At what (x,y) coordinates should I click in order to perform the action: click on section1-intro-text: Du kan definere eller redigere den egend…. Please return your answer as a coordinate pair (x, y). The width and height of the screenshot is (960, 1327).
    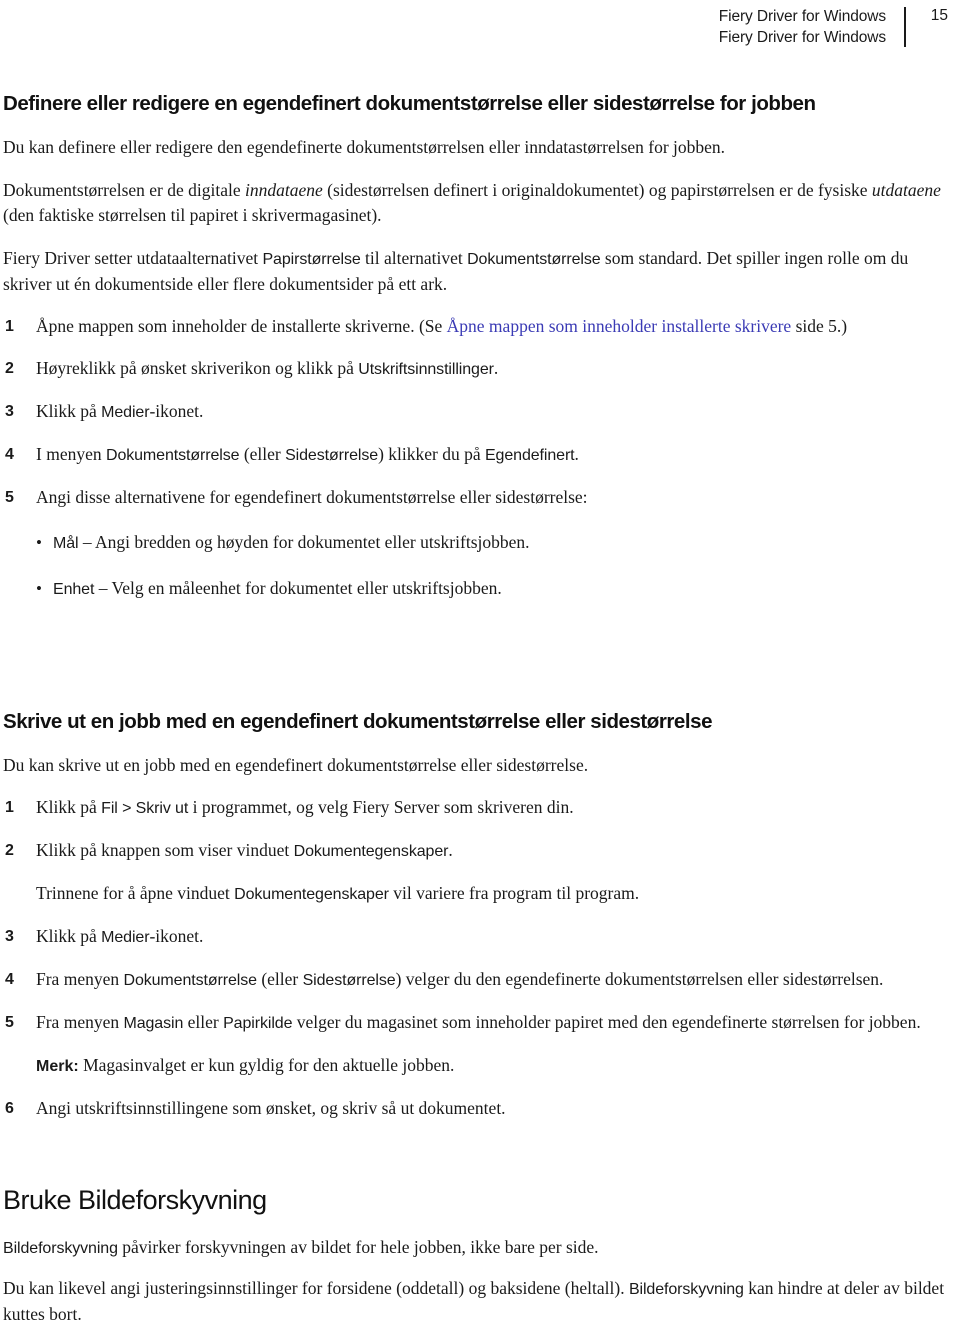
    Looking at the image, I should click on (364, 147).